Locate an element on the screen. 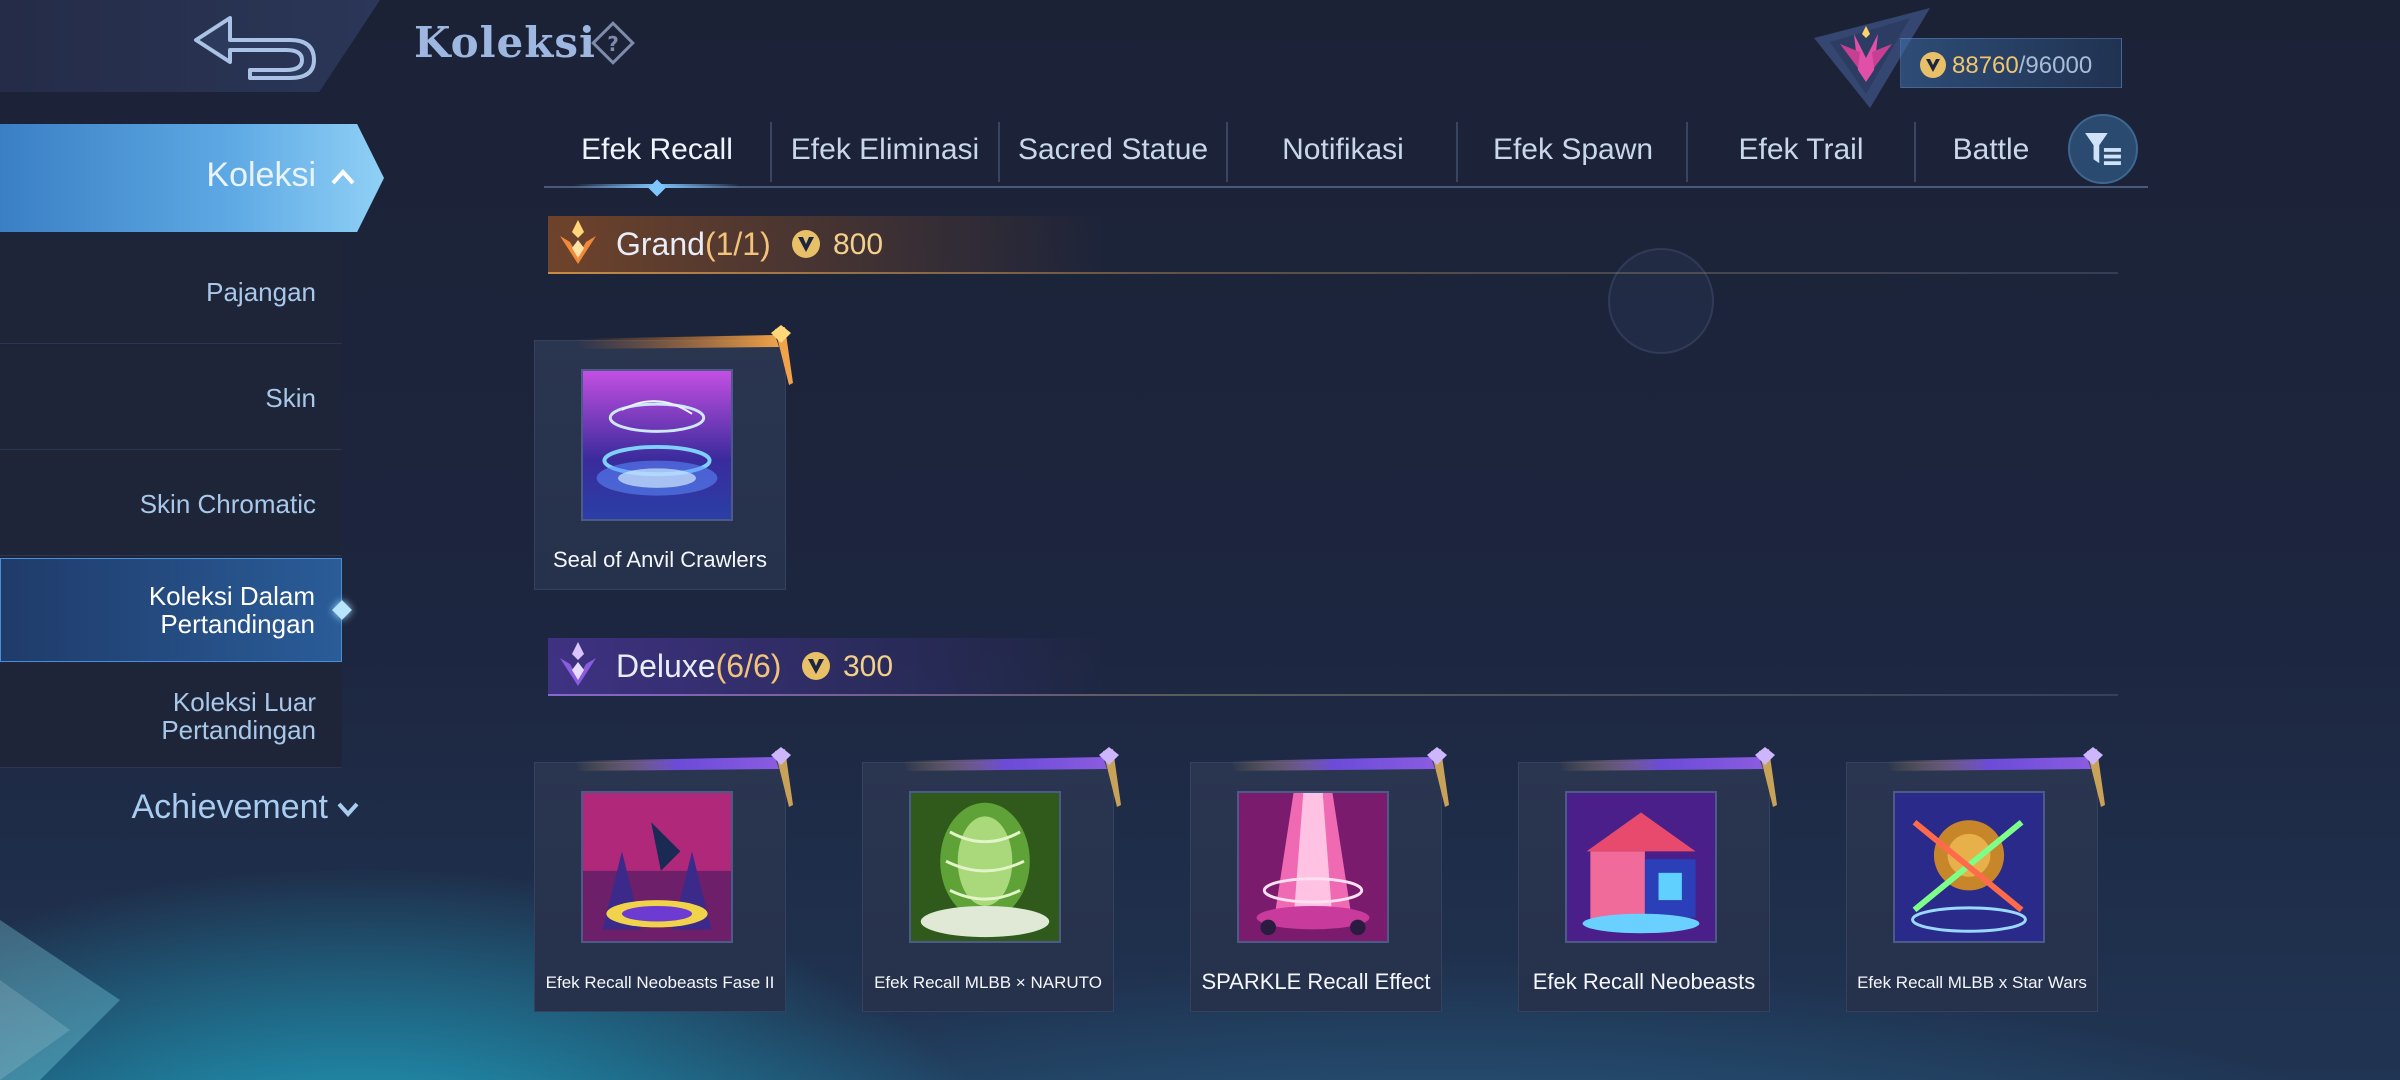 This screenshot has height=1080, width=2400. tab-efek-spawn: Efek Spawn is located at coordinates (1574, 152).